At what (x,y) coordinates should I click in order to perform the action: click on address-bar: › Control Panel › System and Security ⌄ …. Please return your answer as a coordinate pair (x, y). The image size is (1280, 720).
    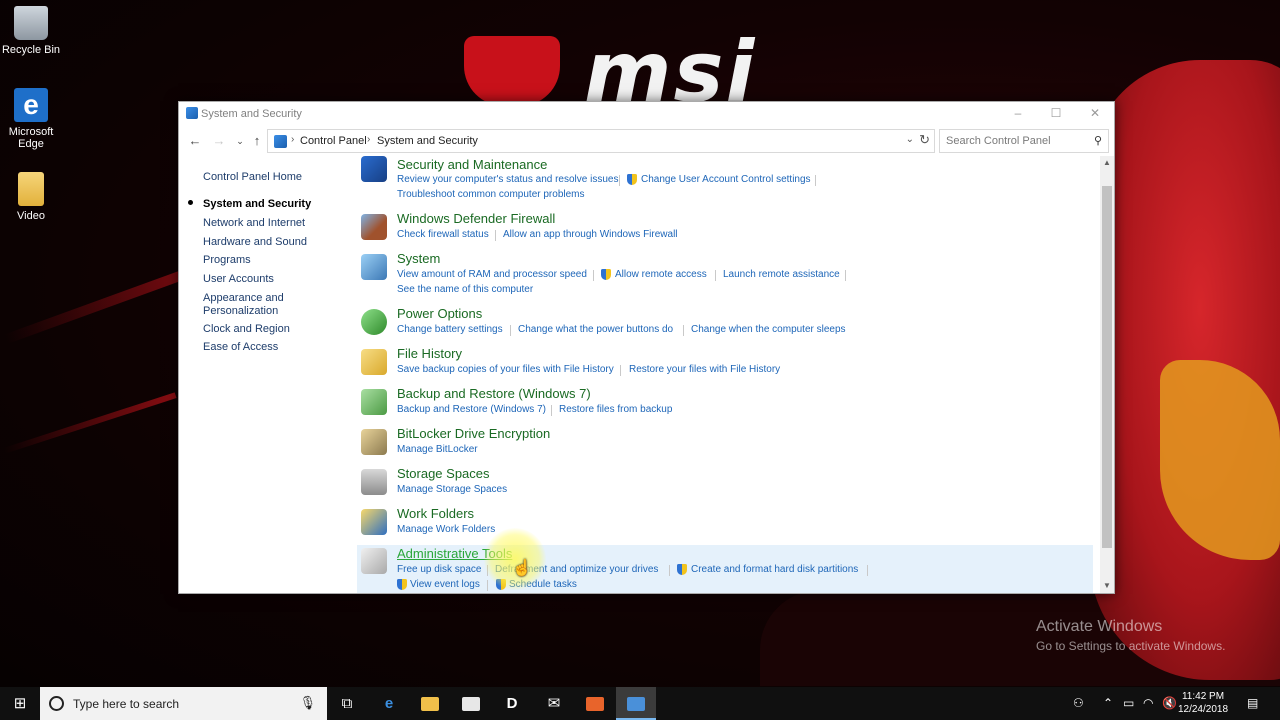
    Looking at the image, I should click on (601, 141).